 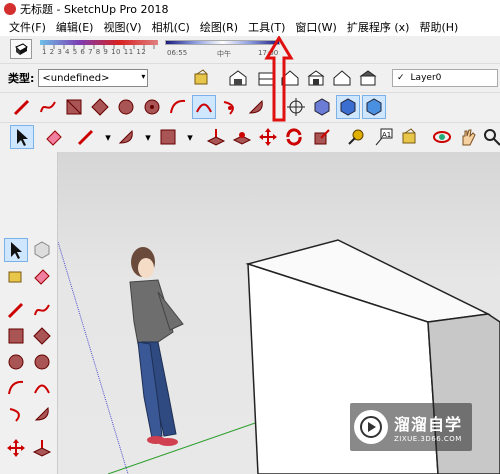 What do you see at coordinates (42, 388) in the screenshot?
I see `tray-two-point-arc-tool` at bounding box center [42, 388].